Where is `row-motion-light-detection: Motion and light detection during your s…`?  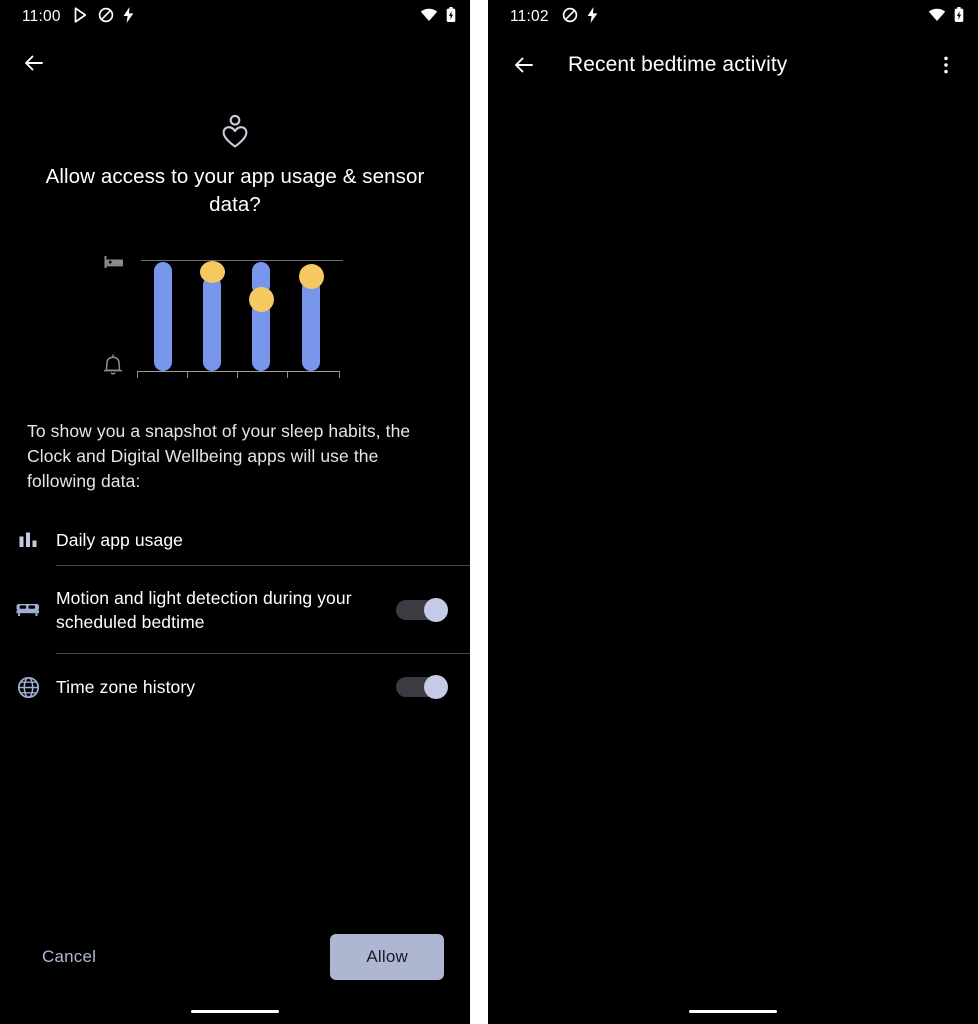
row-motion-light-detection: Motion and light detection during your s… is located at coordinates (235, 610).